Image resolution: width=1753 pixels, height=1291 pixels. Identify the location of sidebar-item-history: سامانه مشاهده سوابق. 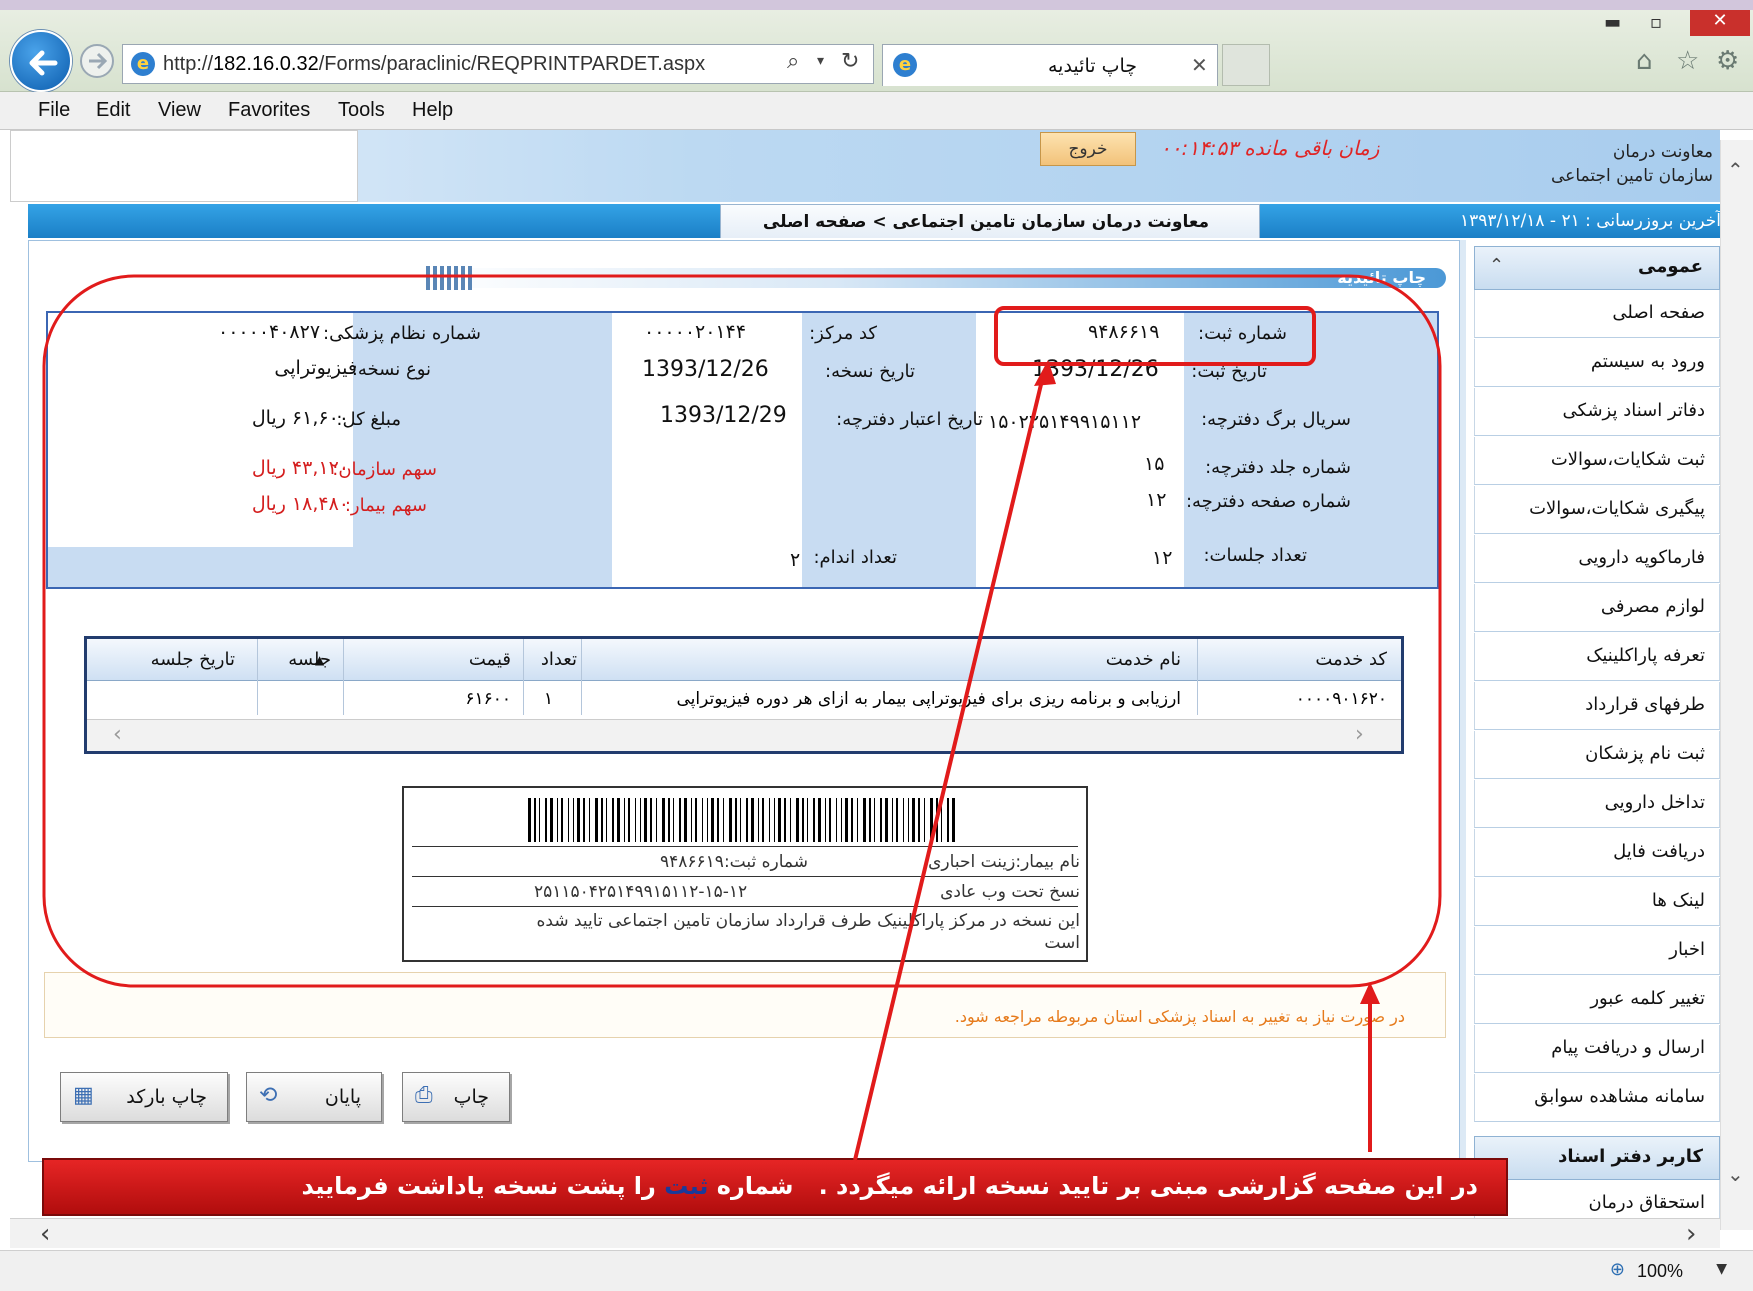
(1597, 1098).